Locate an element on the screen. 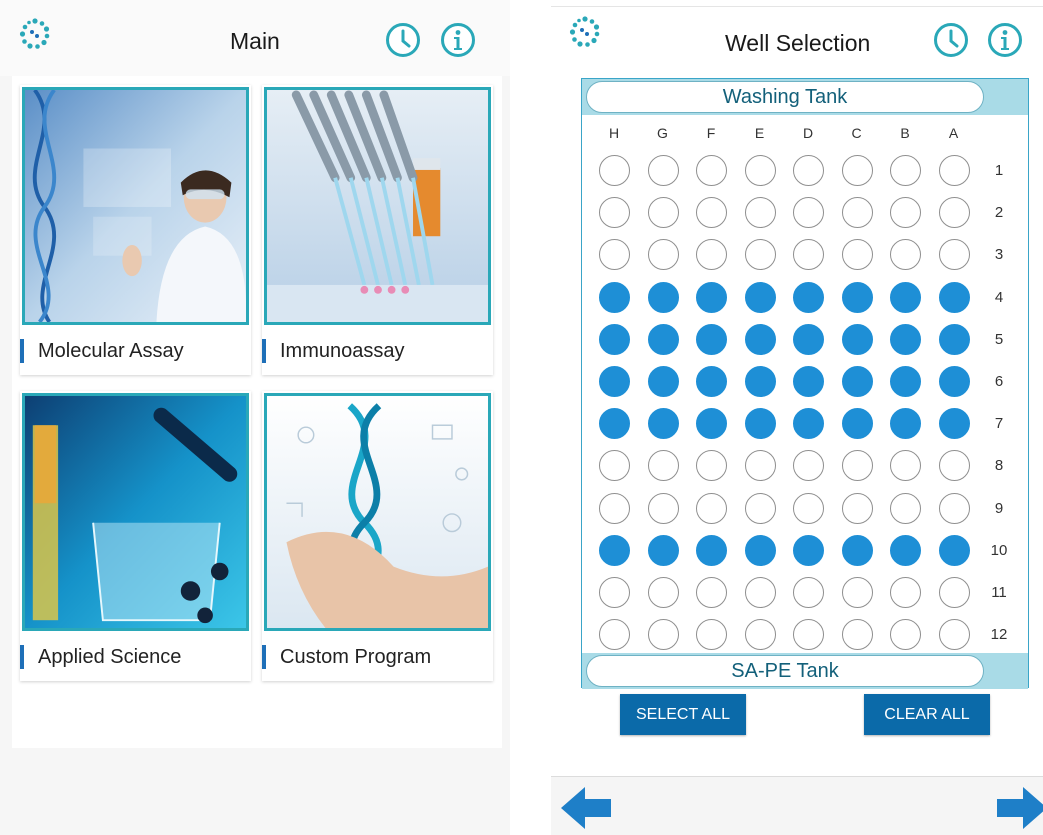 This screenshot has height=835, width=1043. card-molecular-assay: Molecular Assay is located at coordinates (135, 230).